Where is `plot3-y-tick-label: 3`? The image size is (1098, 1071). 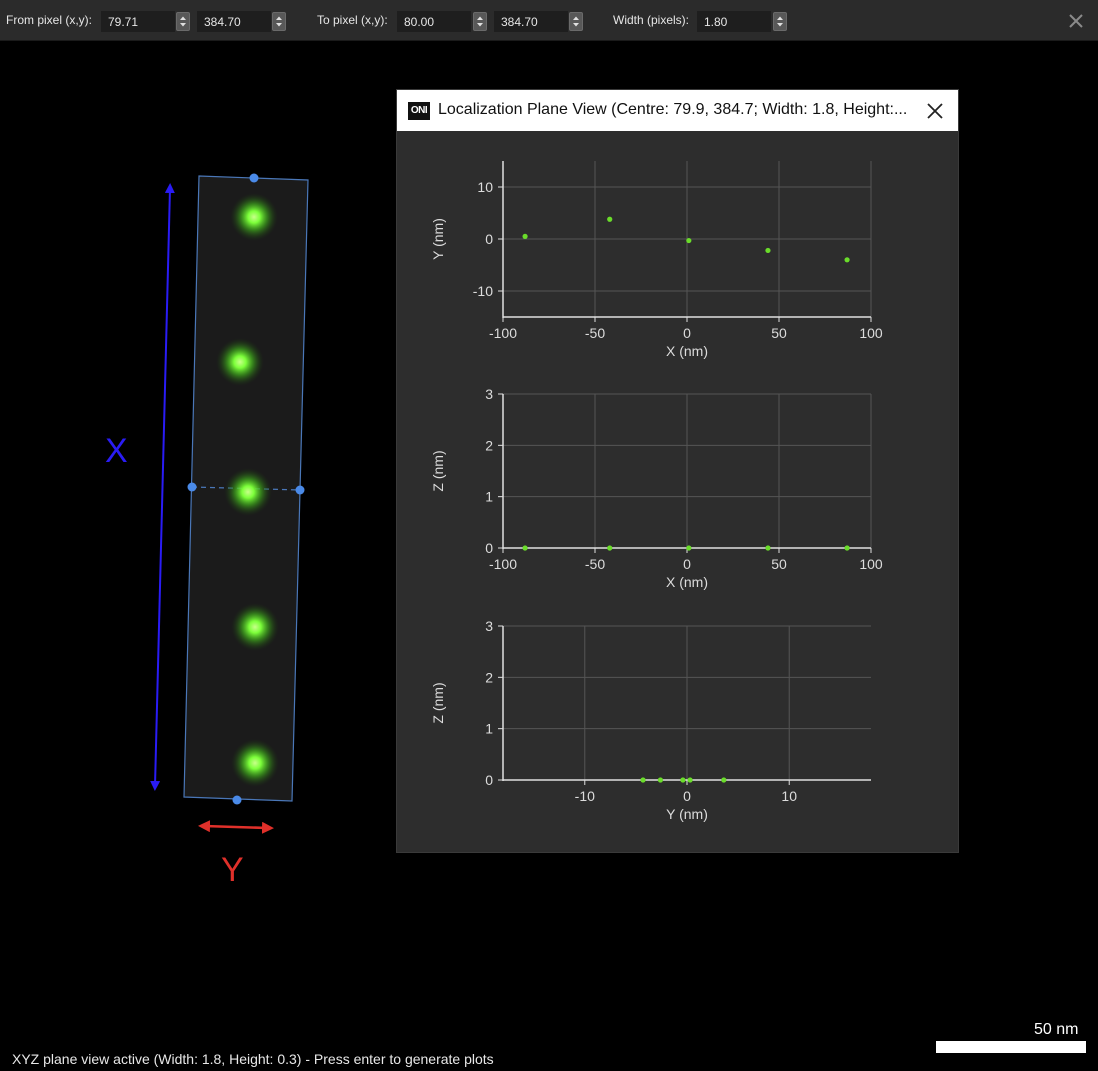 plot3-y-tick-label: 3 is located at coordinates (489, 626).